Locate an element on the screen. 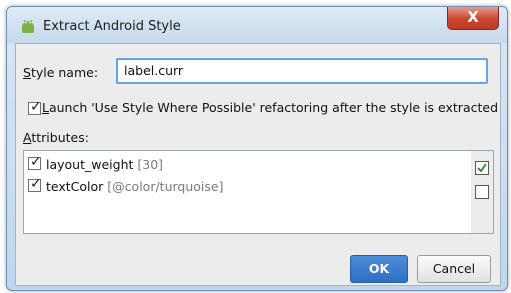  android-icon is located at coordinates (28, 26).